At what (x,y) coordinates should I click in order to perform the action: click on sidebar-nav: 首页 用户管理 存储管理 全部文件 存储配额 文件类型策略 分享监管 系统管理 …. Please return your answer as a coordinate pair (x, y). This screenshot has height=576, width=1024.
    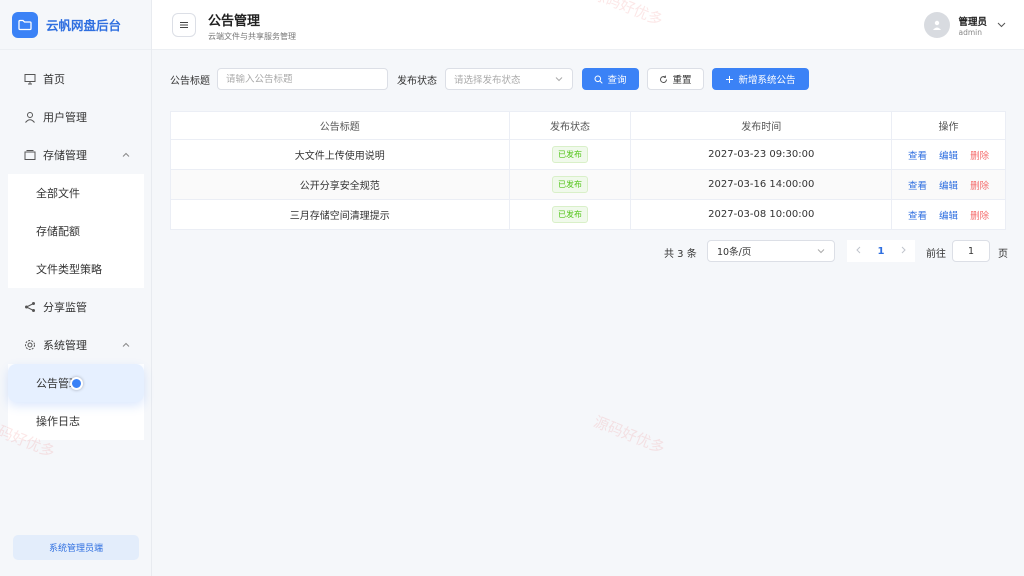
    Looking at the image, I should click on (76, 250).